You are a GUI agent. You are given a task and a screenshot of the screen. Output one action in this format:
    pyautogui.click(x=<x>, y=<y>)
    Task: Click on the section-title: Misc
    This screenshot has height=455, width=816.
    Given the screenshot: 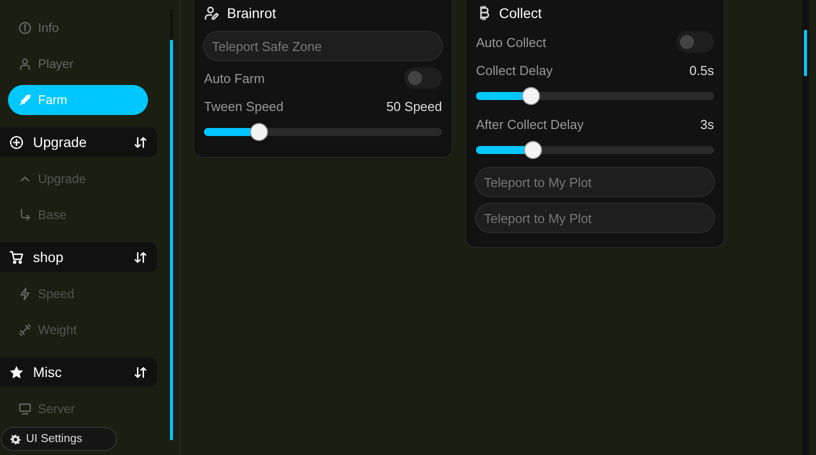 What is the action you would take?
    pyautogui.click(x=48, y=372)
    